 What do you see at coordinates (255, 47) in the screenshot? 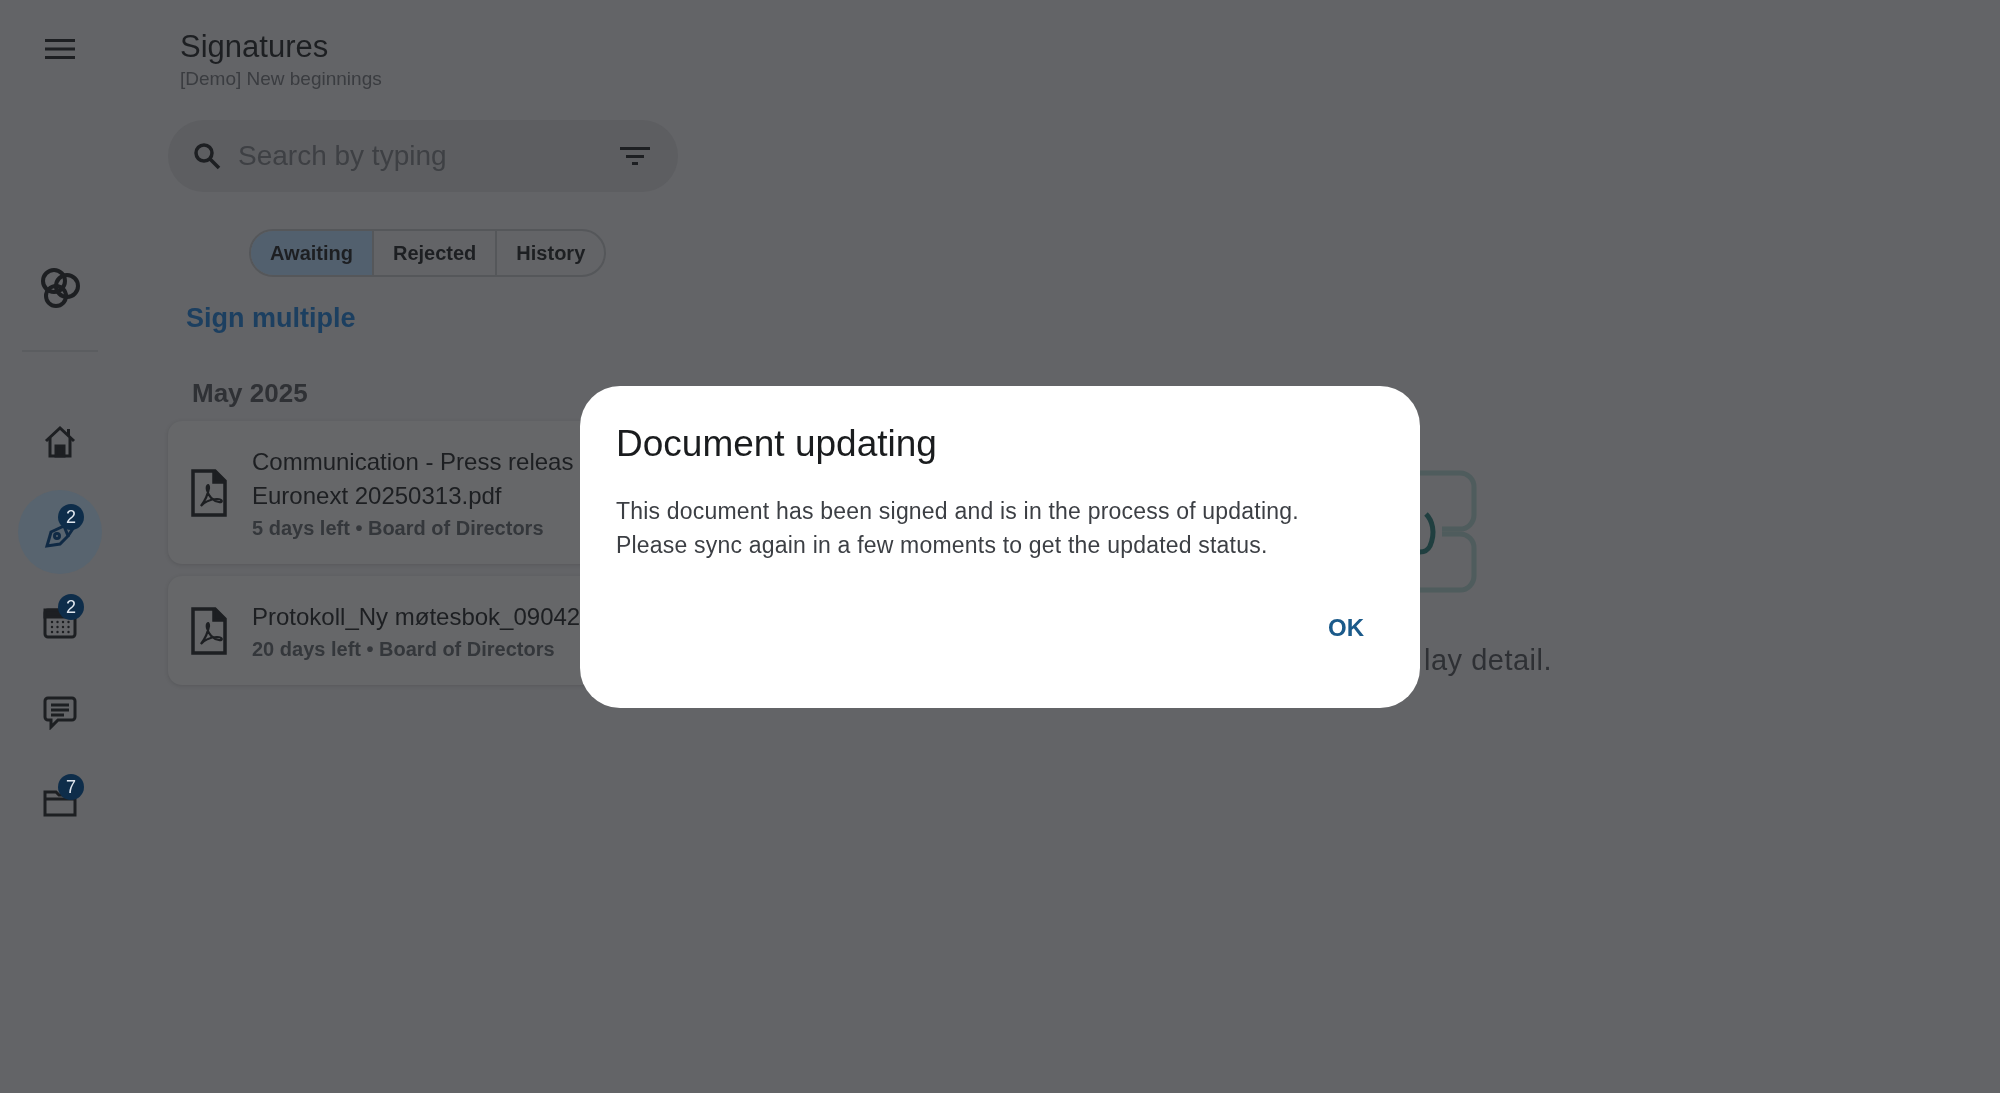
I see `page-title: Signatures` at bounding box center [255, 47].